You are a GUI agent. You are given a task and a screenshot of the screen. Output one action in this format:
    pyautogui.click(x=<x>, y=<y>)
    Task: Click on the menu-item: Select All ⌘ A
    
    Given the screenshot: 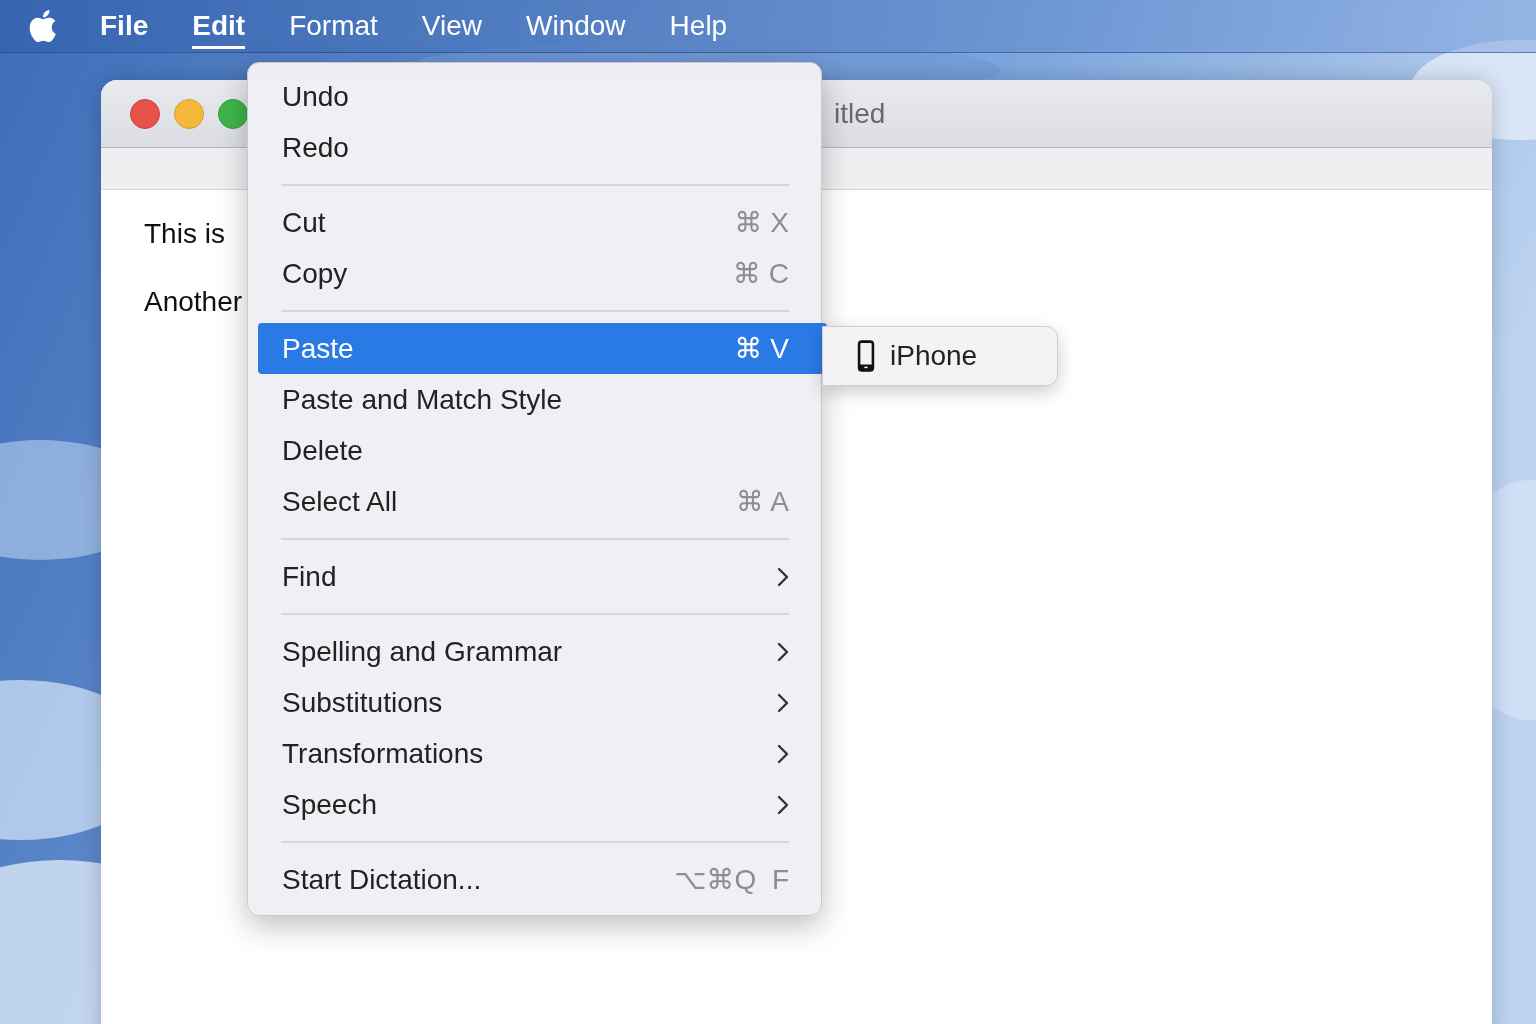 What is the action you would take?
    pyautogui.click(x=542, y=501)
    